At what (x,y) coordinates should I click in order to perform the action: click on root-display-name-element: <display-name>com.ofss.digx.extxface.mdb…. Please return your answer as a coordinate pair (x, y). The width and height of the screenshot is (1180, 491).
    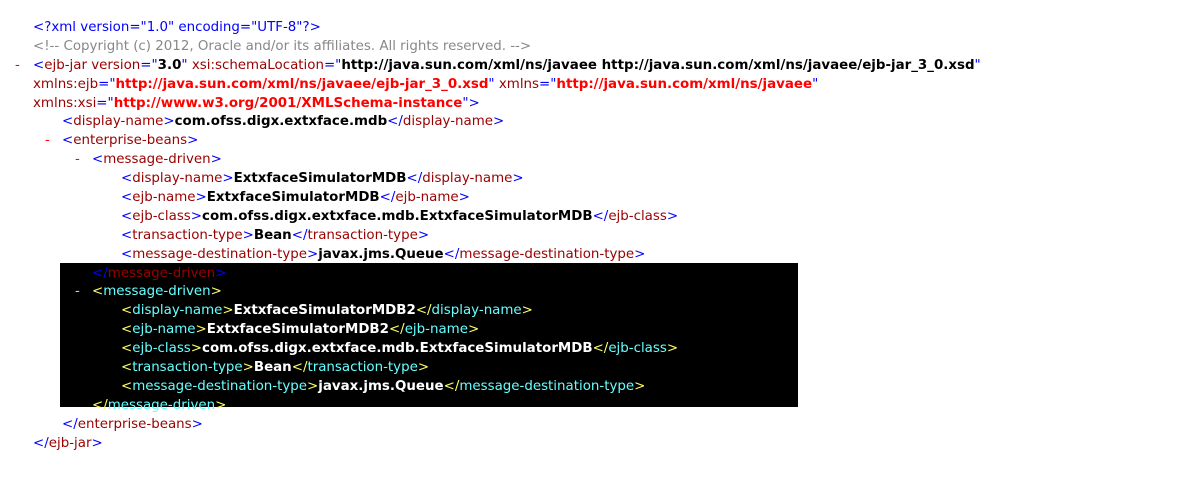
    Looking at the image, I should click on (283, 122).